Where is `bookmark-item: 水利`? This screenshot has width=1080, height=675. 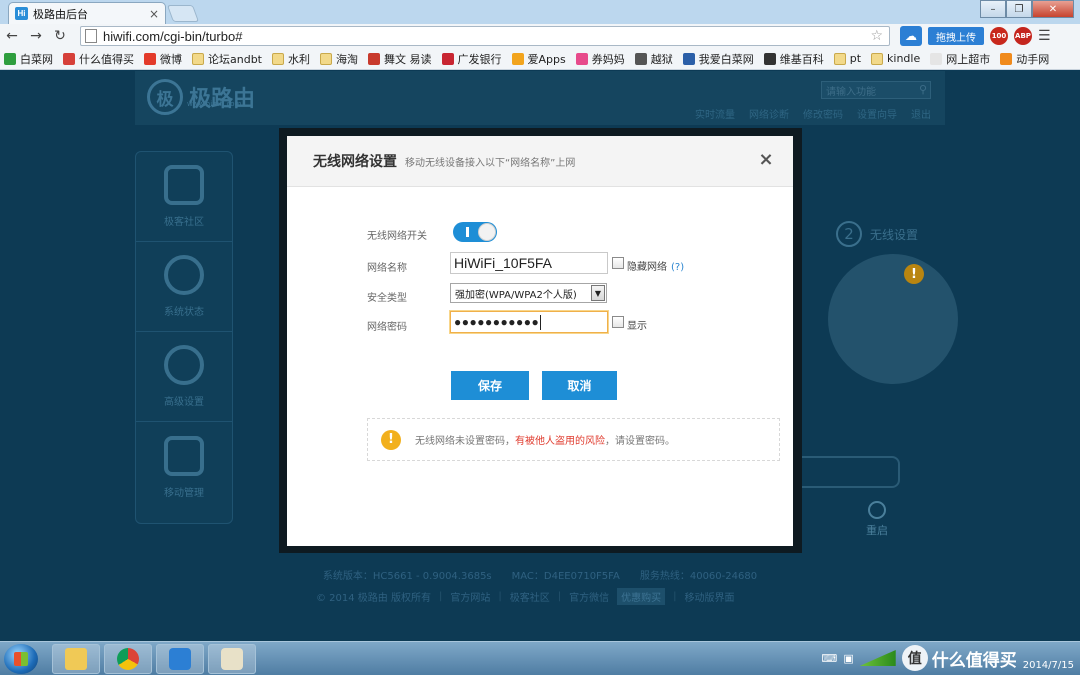
bookmark-item: 水利 is located at coordinates (291, 59).